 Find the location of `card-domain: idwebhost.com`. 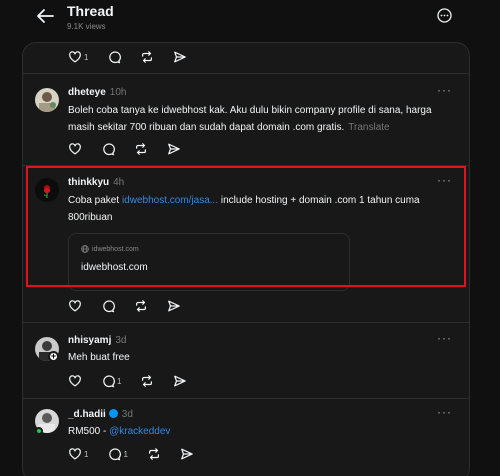

card-domain: idwebhost.com is located at coordinates (110, 249).